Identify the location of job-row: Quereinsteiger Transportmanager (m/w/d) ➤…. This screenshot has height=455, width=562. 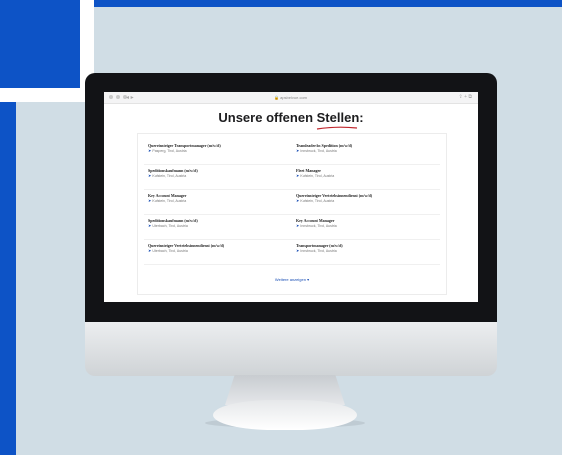
(292, 152).